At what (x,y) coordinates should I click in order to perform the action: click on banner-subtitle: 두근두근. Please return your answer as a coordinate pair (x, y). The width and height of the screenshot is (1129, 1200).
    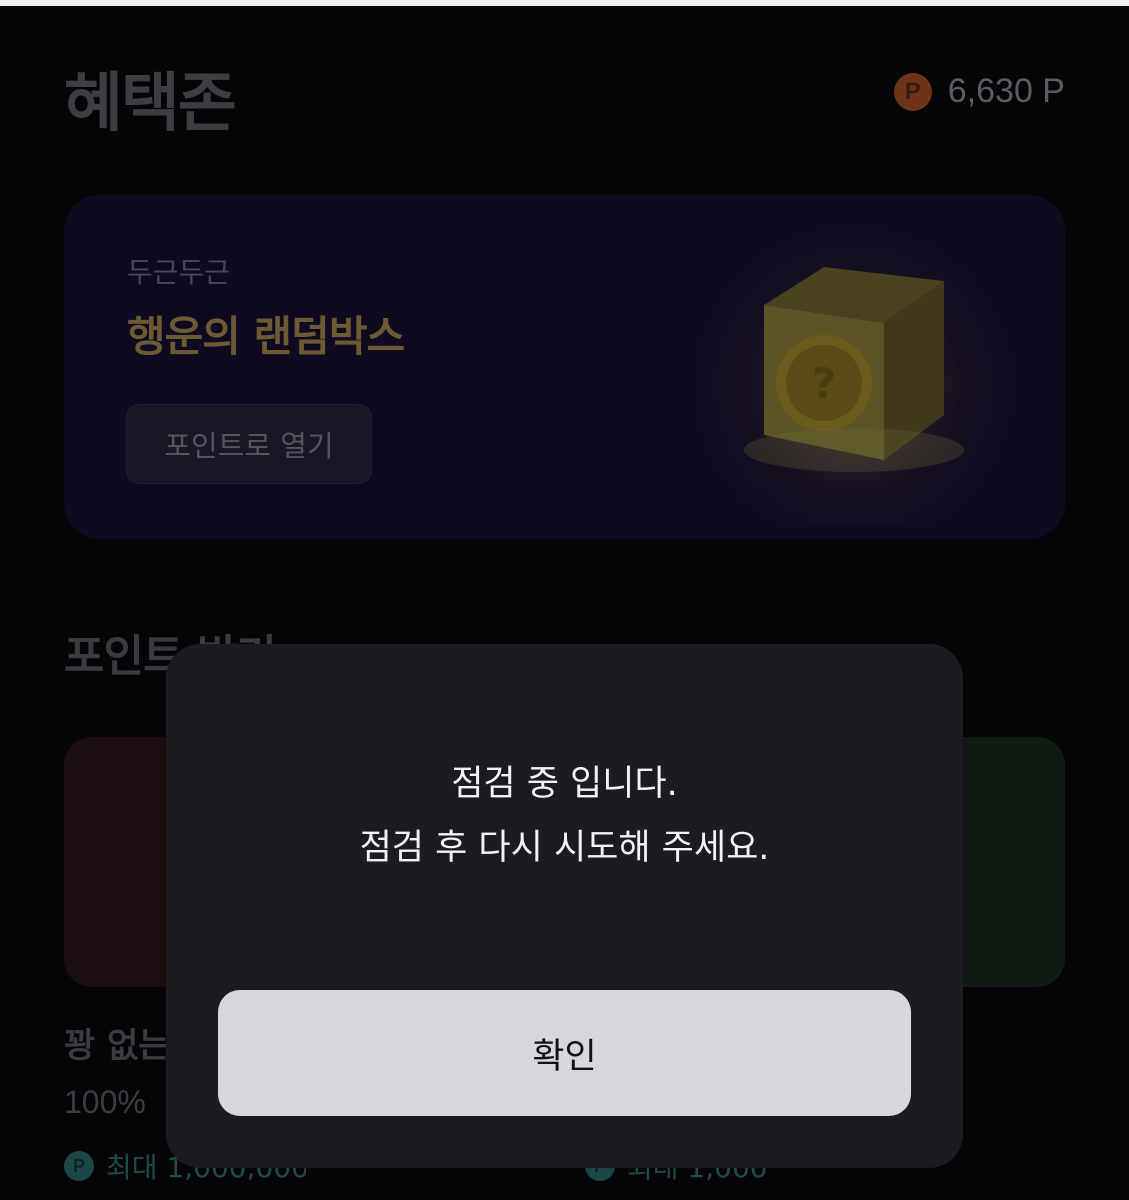
    Looking at the image, I should click on (179, 272).